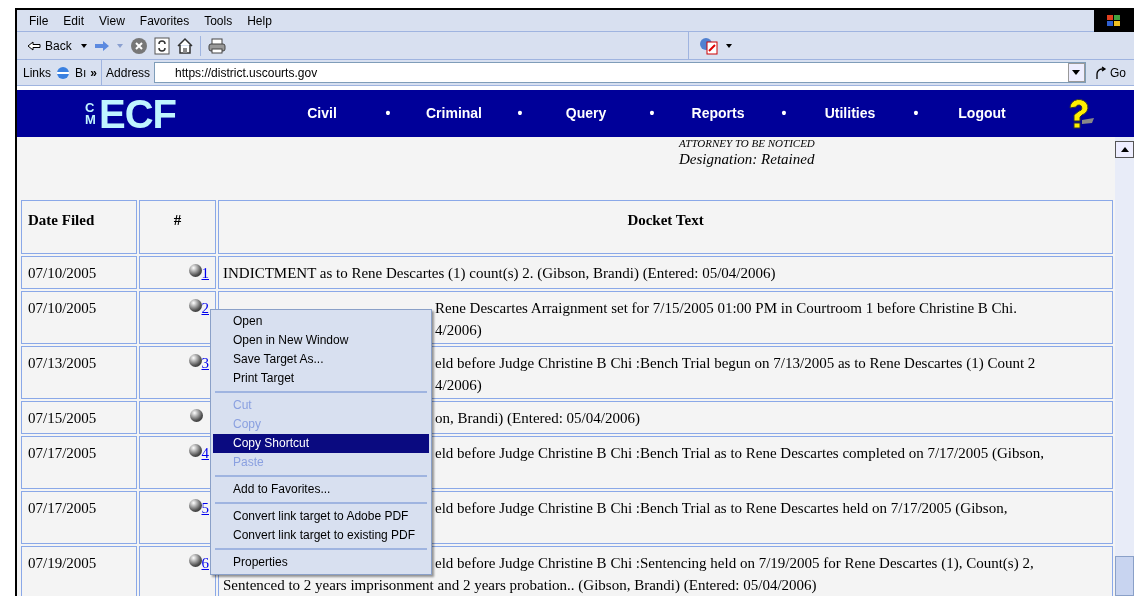 This screenshot has height=596, width=1136. I want to click on menu-item: File, so click(39, 20).